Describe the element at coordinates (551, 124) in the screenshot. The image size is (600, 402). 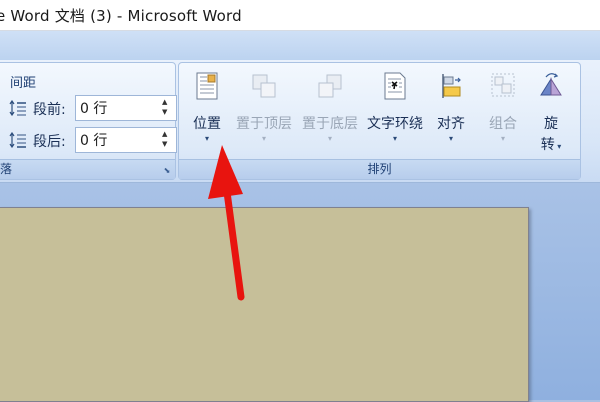
I see `rotate-label: 旋` at that location.